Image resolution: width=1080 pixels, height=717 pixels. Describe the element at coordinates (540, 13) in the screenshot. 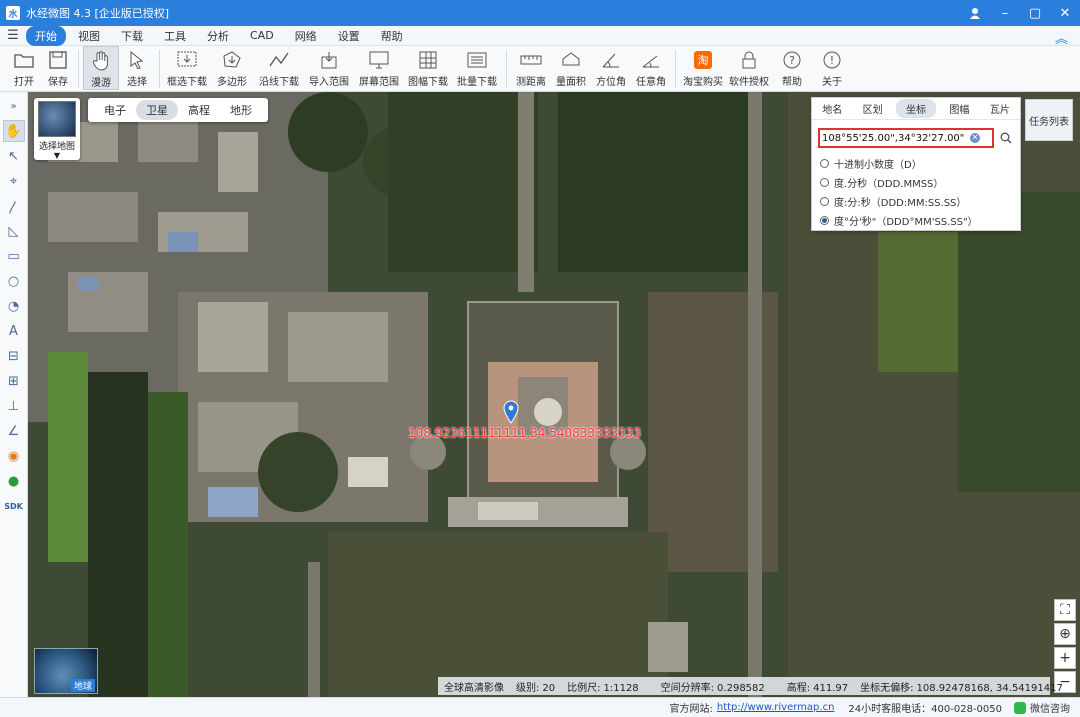

I see `title-bar: 水 水经微图 4.3 [企业版已授权] – ▢ ✕` at that location.